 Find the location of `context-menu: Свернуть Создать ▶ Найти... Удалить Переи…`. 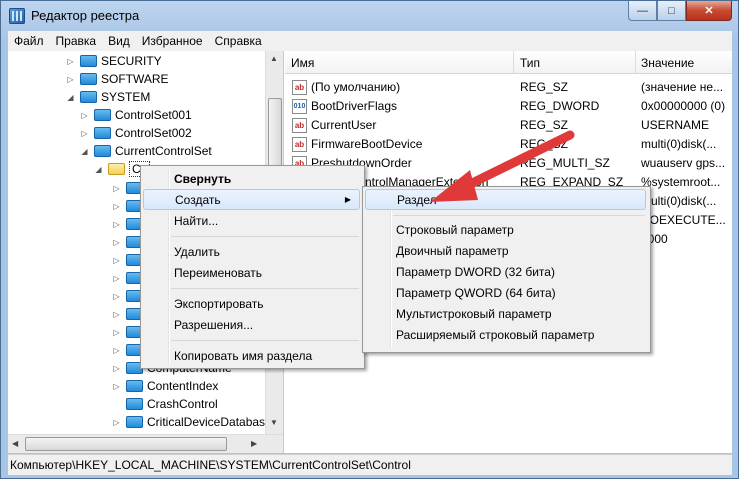

context-menu: Свернуть Создать ▶ Найти... Удалить Переи… is located at coordinates (252, 267).